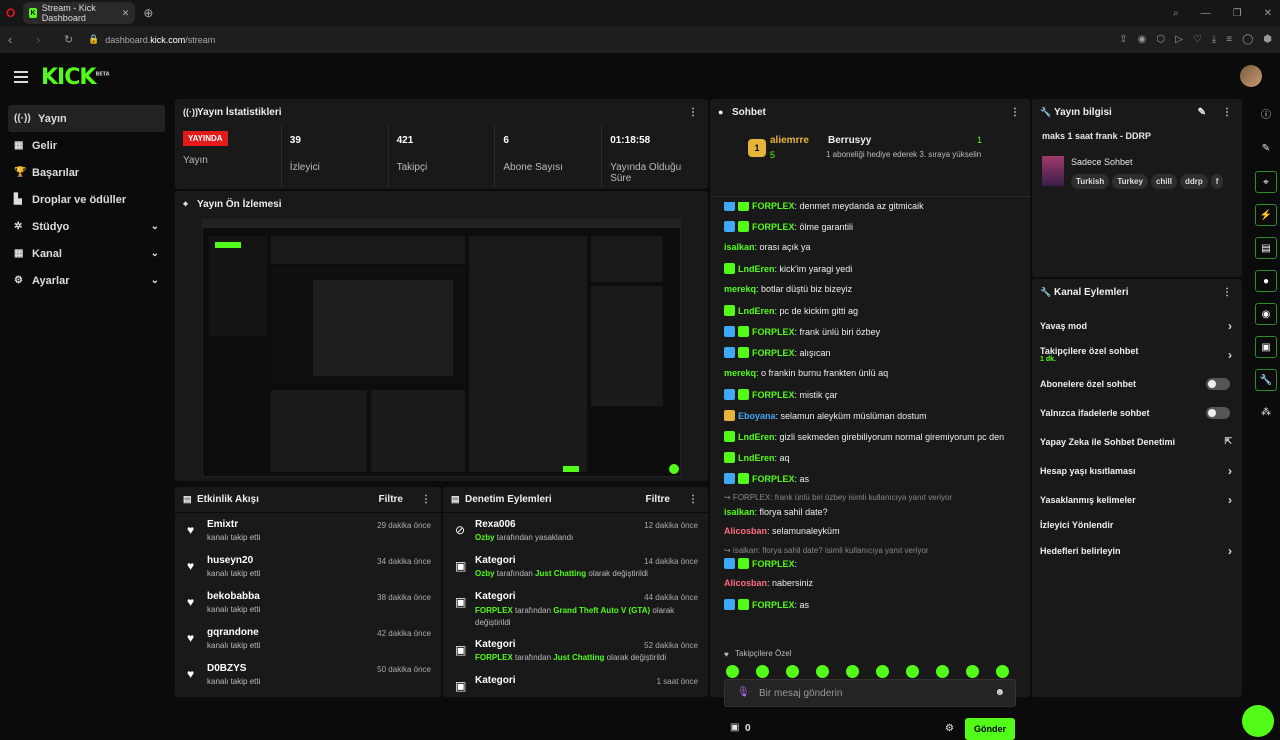 The image size is (1280, 740). Describe the element at coordinates (1266, 248) in the screenshot. I see `document-icon: ▤` at that location.